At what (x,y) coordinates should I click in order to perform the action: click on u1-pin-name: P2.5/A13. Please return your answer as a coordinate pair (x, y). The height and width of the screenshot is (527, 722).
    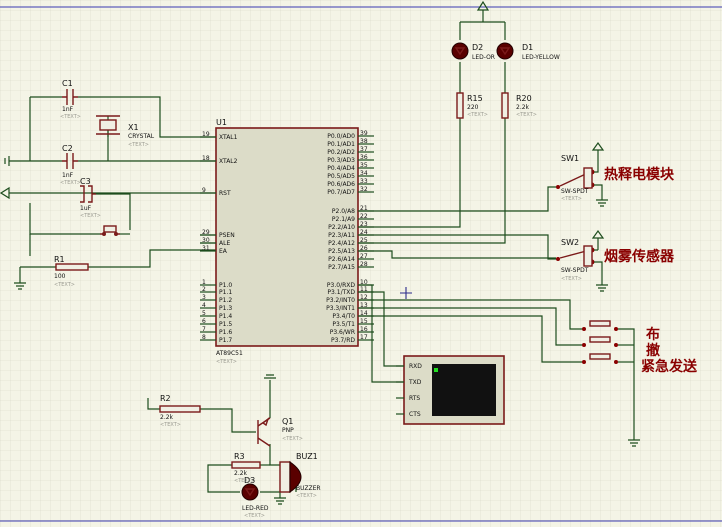
    Looking at the image, I should click on (341, 251).